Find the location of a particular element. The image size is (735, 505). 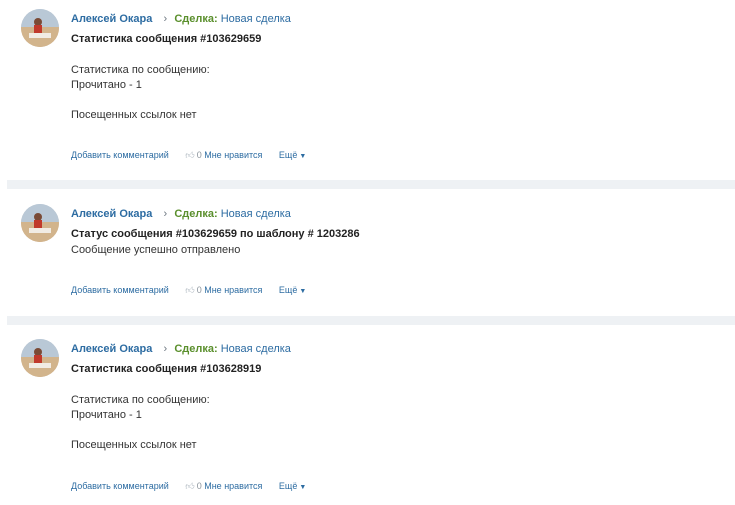

post-body-line: Сообщение успешно отправлено is located at coordinates (156, 250).